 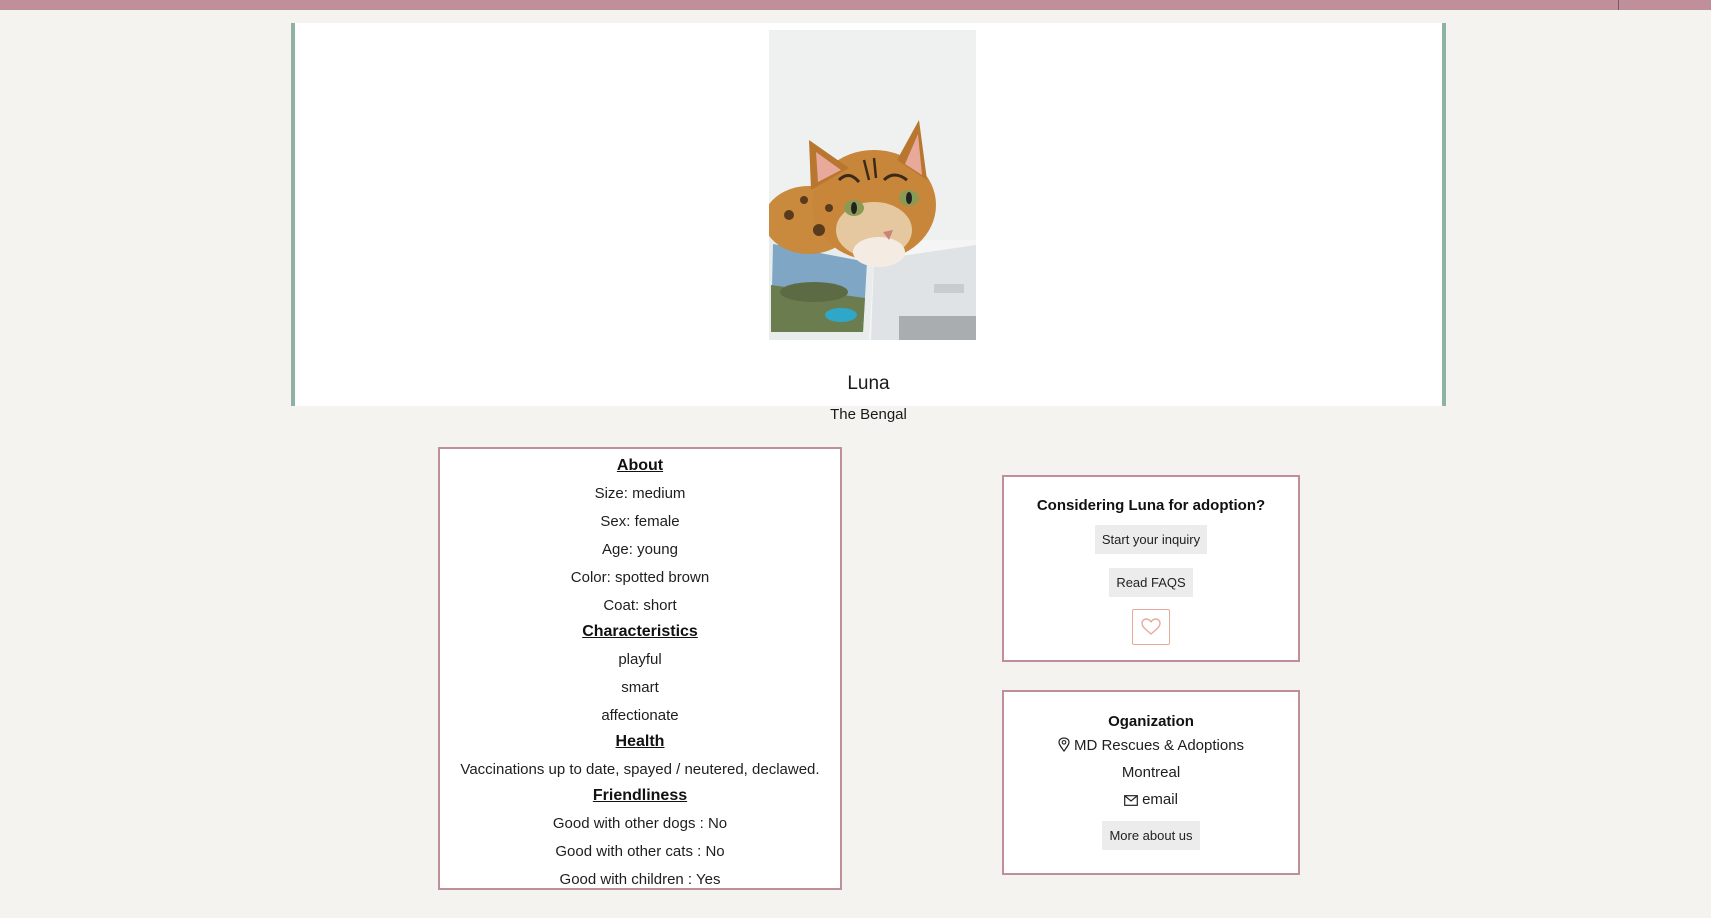 What do you see at coordinates (640, 631) in the screenshot?
I see `characteristics-heading: Characteristics` at bounding box center [640, 631].